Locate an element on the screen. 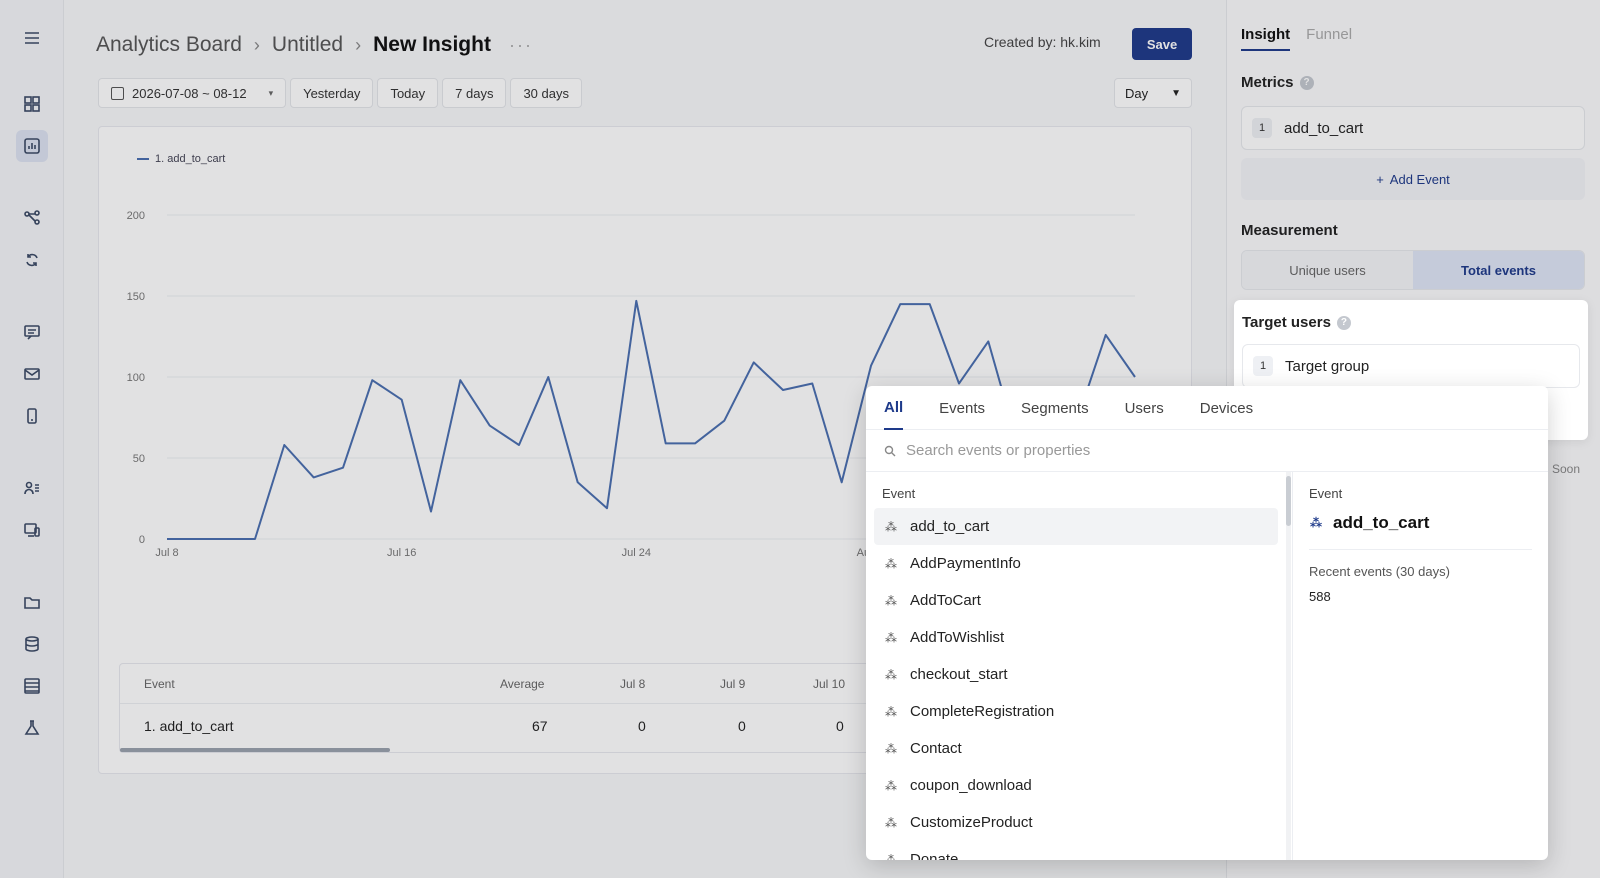 Image resolution: width=1600 pixels, height=878 pixels. header-jul8: Jul 8 is located at coordinates (633, 683).